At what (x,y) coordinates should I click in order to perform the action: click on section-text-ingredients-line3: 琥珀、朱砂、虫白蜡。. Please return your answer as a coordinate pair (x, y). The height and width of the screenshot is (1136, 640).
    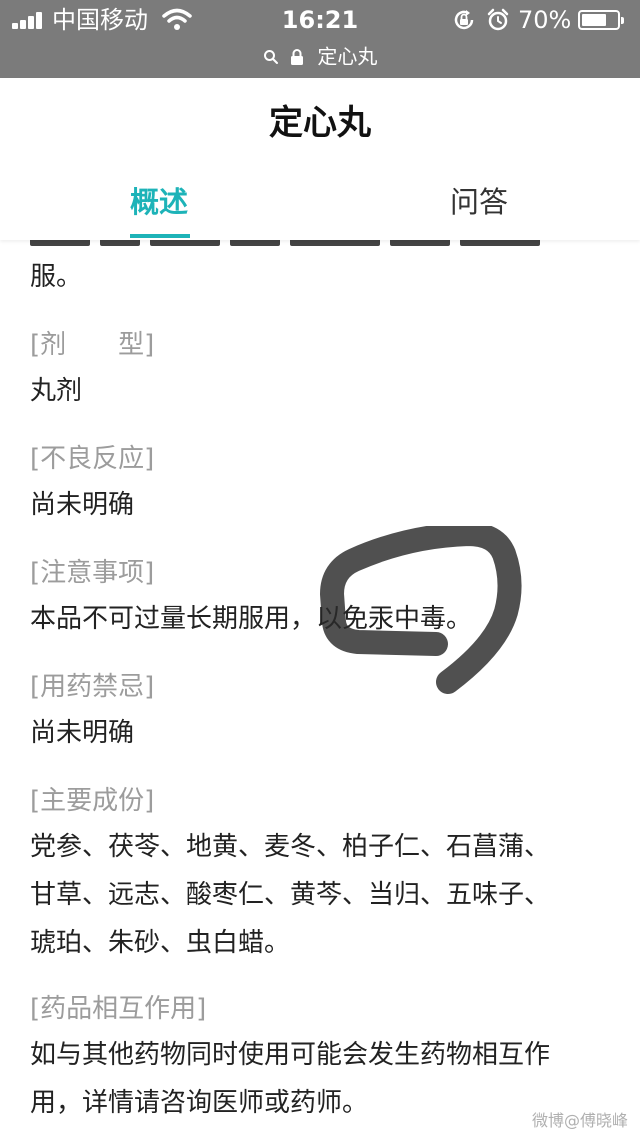
    Looking at the image, I should click on (160, 943).